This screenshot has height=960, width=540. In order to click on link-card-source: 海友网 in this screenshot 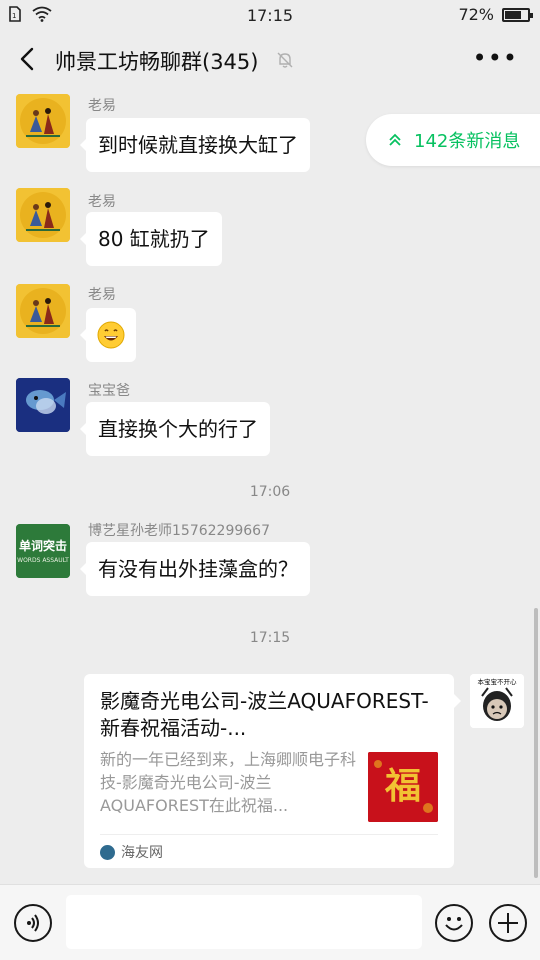, I will do `click(131, 852)`.